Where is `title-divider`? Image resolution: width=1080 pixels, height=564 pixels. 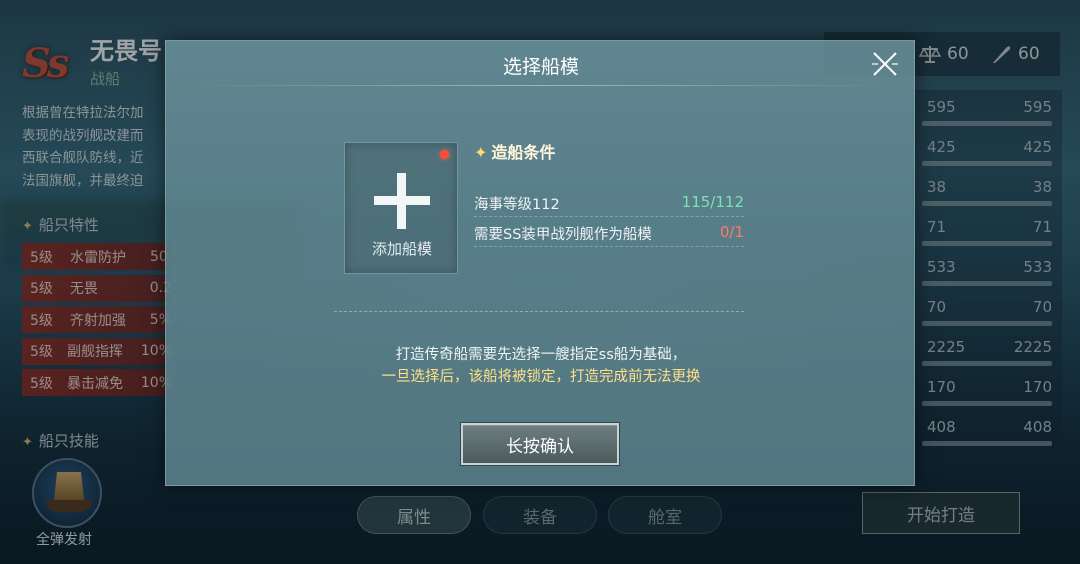
title-divider is located at coordinates (541, 85).